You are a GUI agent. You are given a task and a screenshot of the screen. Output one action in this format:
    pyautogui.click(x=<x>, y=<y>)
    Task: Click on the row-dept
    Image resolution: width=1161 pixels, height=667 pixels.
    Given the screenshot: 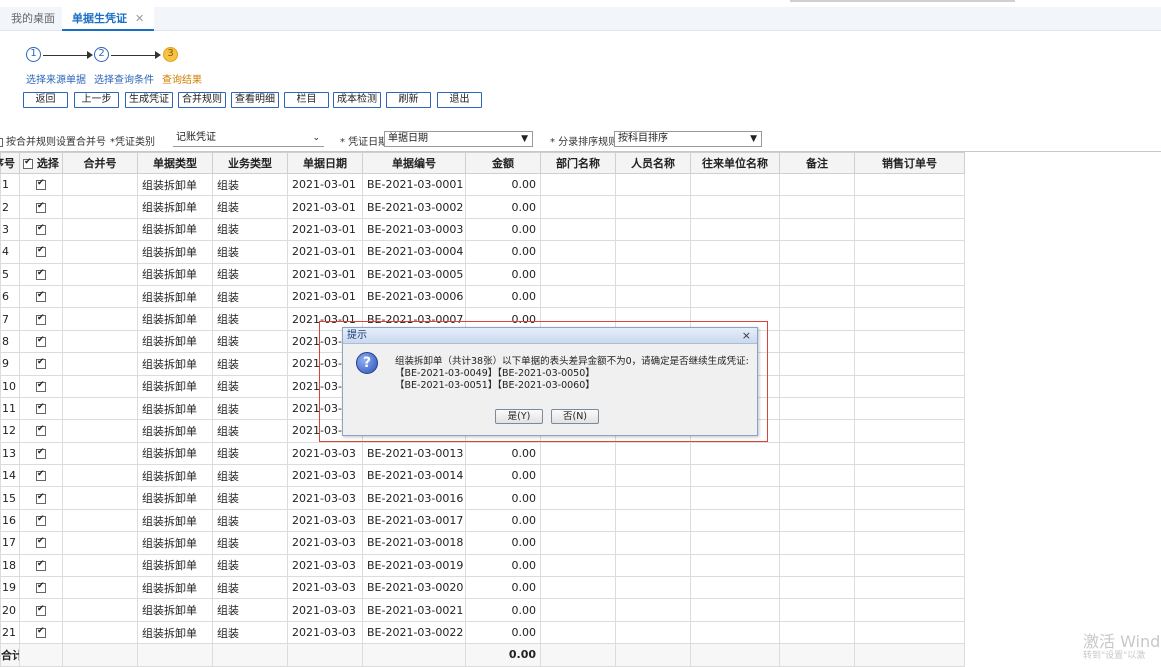 What is the action you would take?
    pyautogui.click(x=578, y=588)
    